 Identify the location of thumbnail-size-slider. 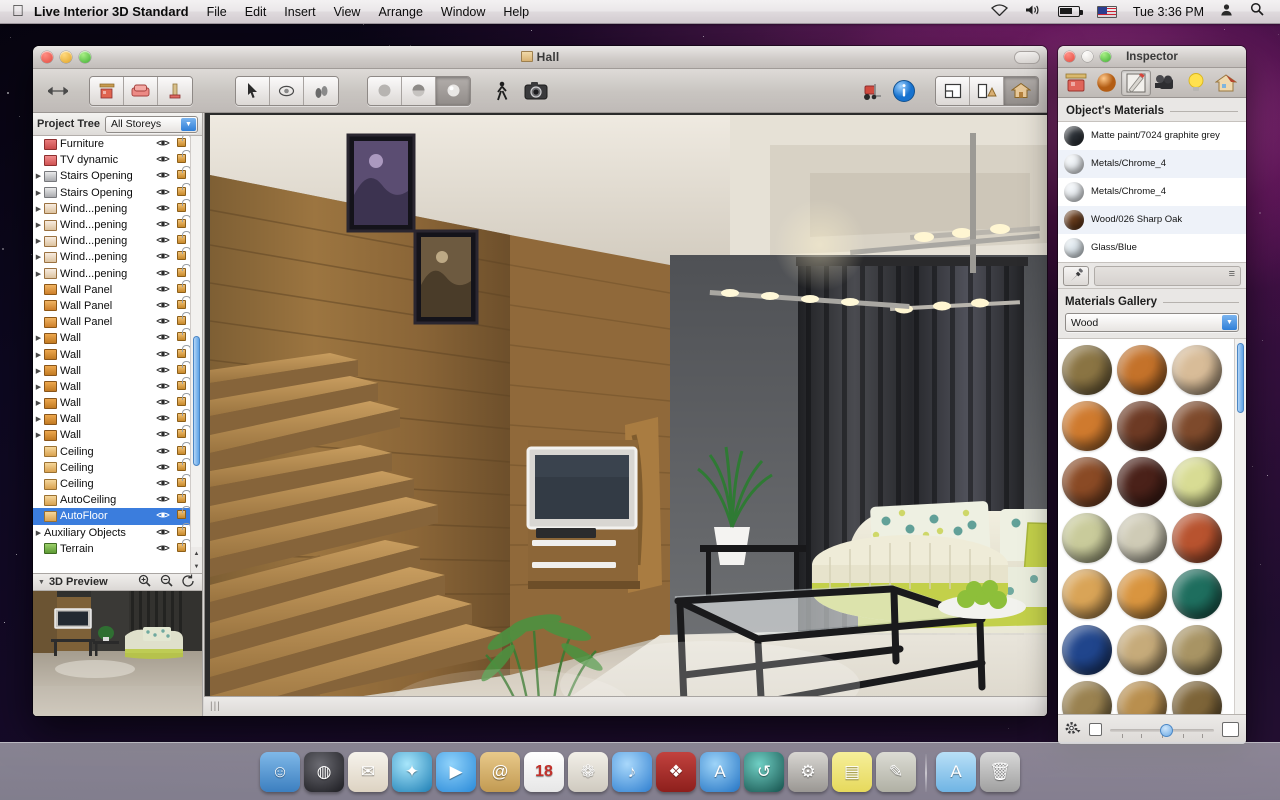
(1162, 730).